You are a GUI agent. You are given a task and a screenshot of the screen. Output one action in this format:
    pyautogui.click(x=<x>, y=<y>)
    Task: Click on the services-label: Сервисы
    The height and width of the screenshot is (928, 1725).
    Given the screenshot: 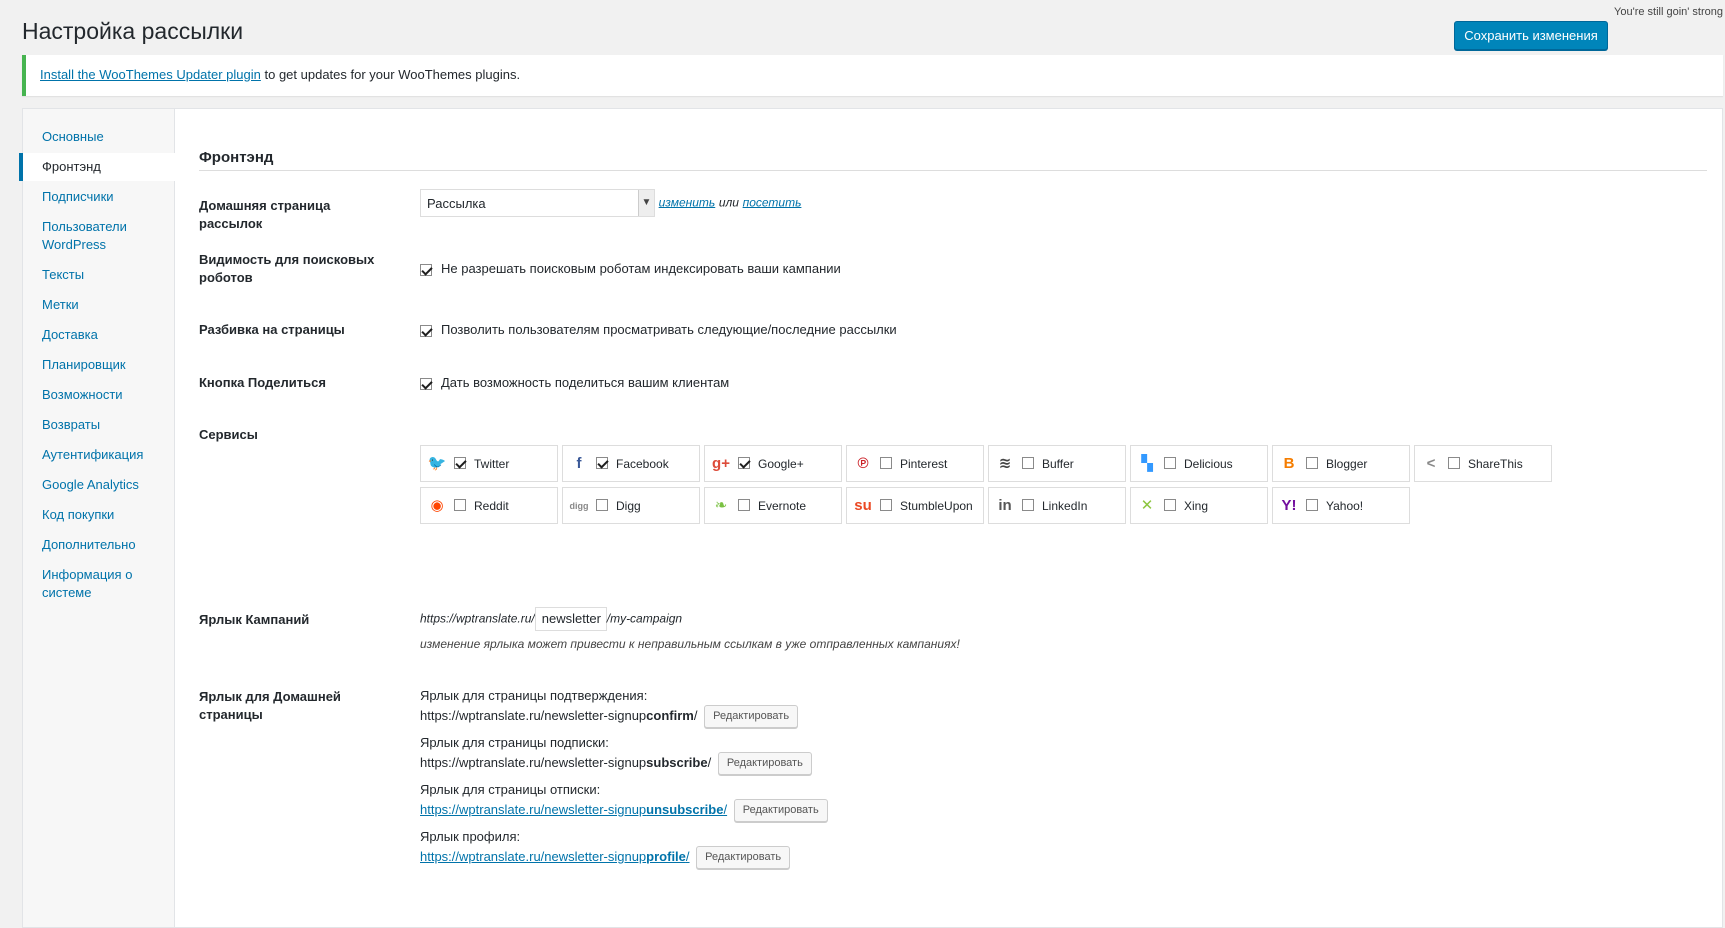 What is the action you would take?
    pyautogui.click(x=228, y=434)
    